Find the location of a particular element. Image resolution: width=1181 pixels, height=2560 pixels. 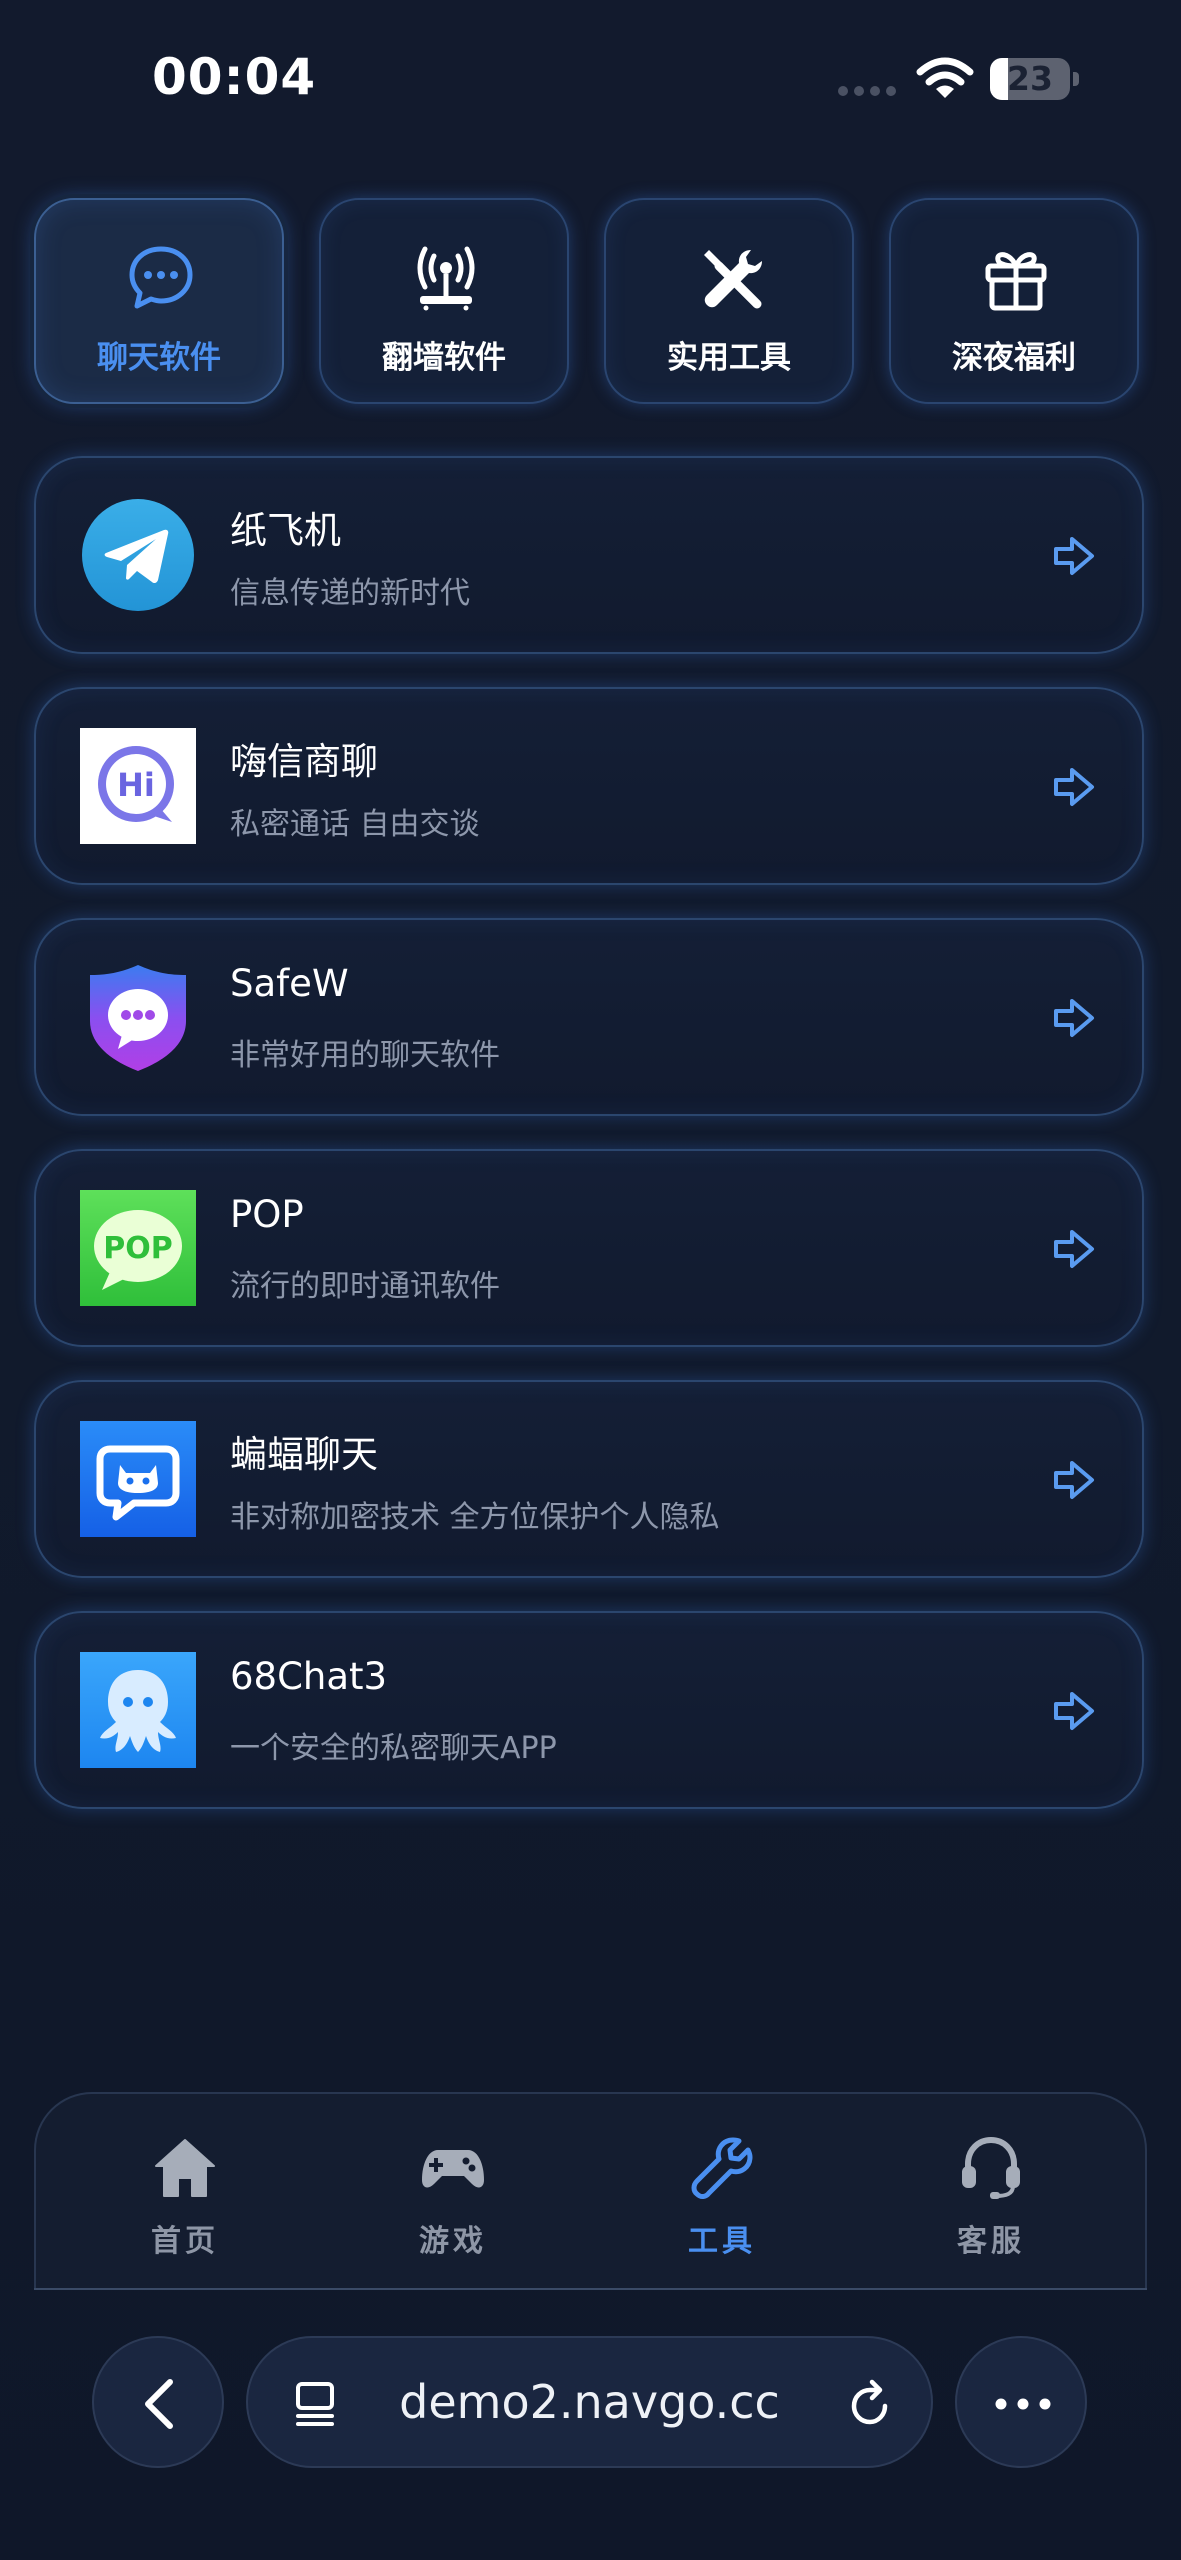

url-text: demo2.navgo.cc is located at coordinates (589, 2402).